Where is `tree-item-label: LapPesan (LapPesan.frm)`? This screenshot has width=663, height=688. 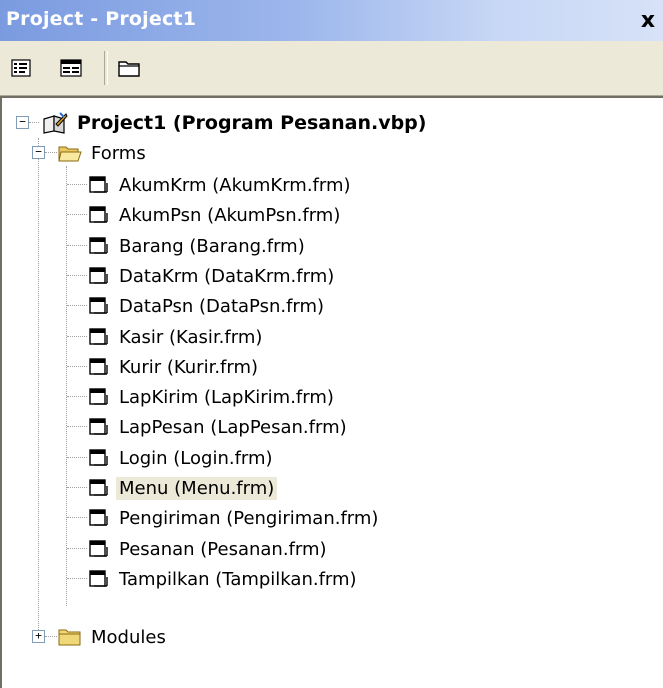
tree-item-label: LapPesan (LapPesan.frm) is located at coordinates (233, 427).